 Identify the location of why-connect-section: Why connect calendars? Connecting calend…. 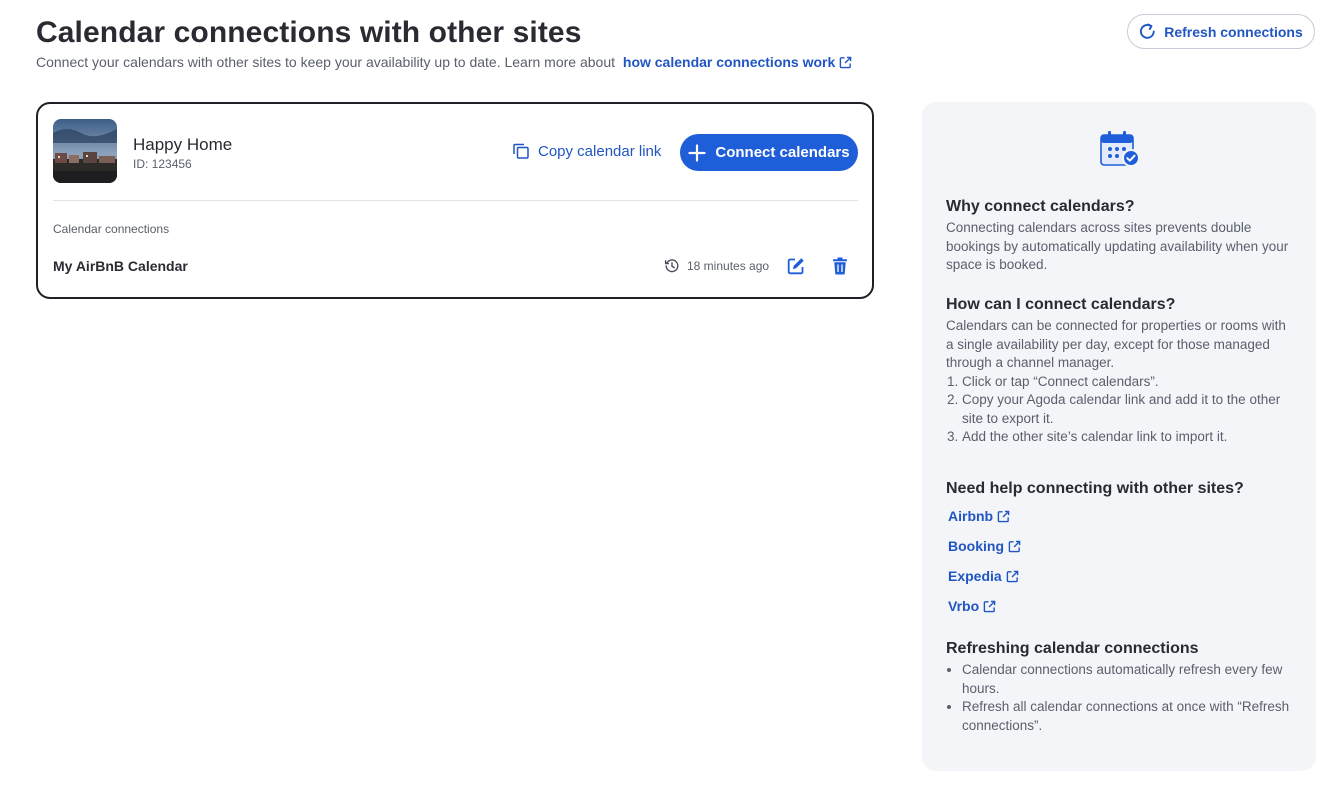
(1121, 236).